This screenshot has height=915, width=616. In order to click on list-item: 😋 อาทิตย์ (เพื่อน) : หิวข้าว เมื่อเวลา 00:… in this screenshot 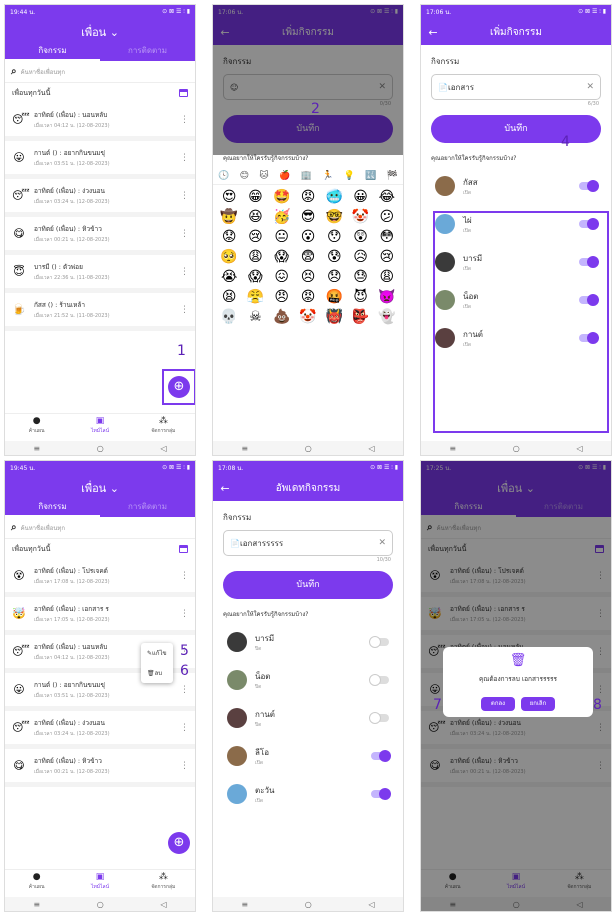, I will do `click(100, 768)`.